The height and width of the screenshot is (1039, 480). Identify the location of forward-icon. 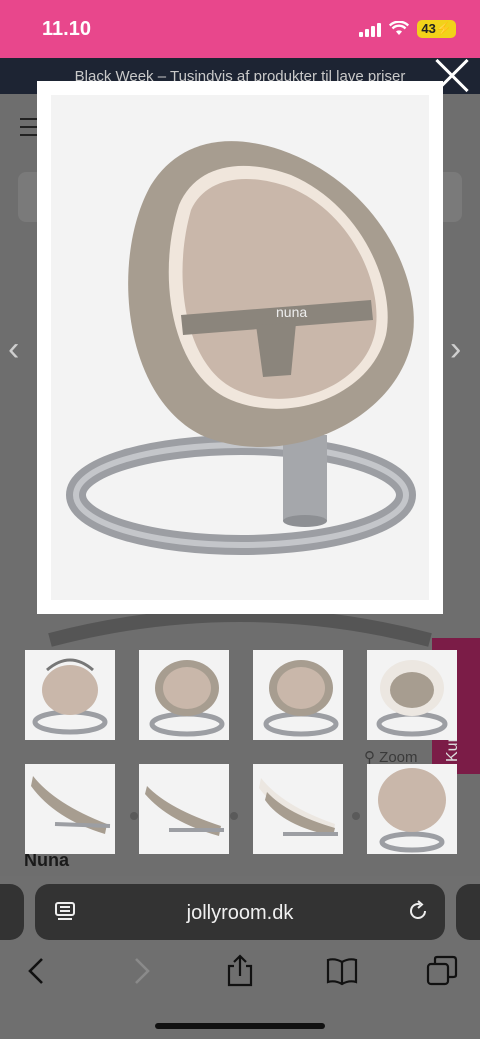
(141, 971).